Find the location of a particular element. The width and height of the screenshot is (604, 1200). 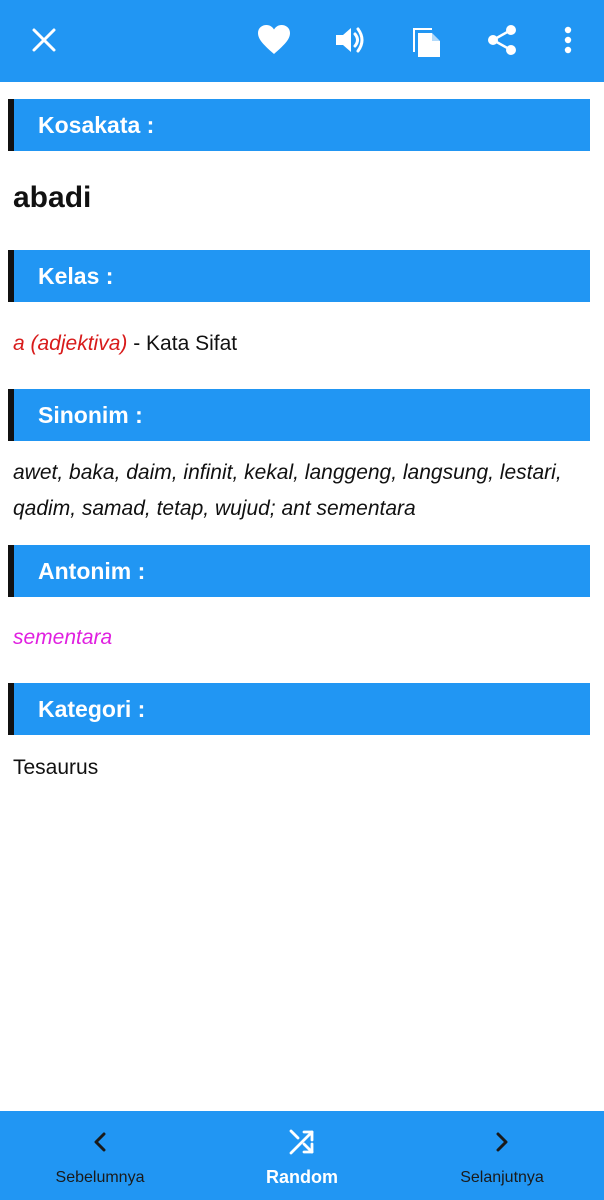

close-button is located at coordinates (44, 40).